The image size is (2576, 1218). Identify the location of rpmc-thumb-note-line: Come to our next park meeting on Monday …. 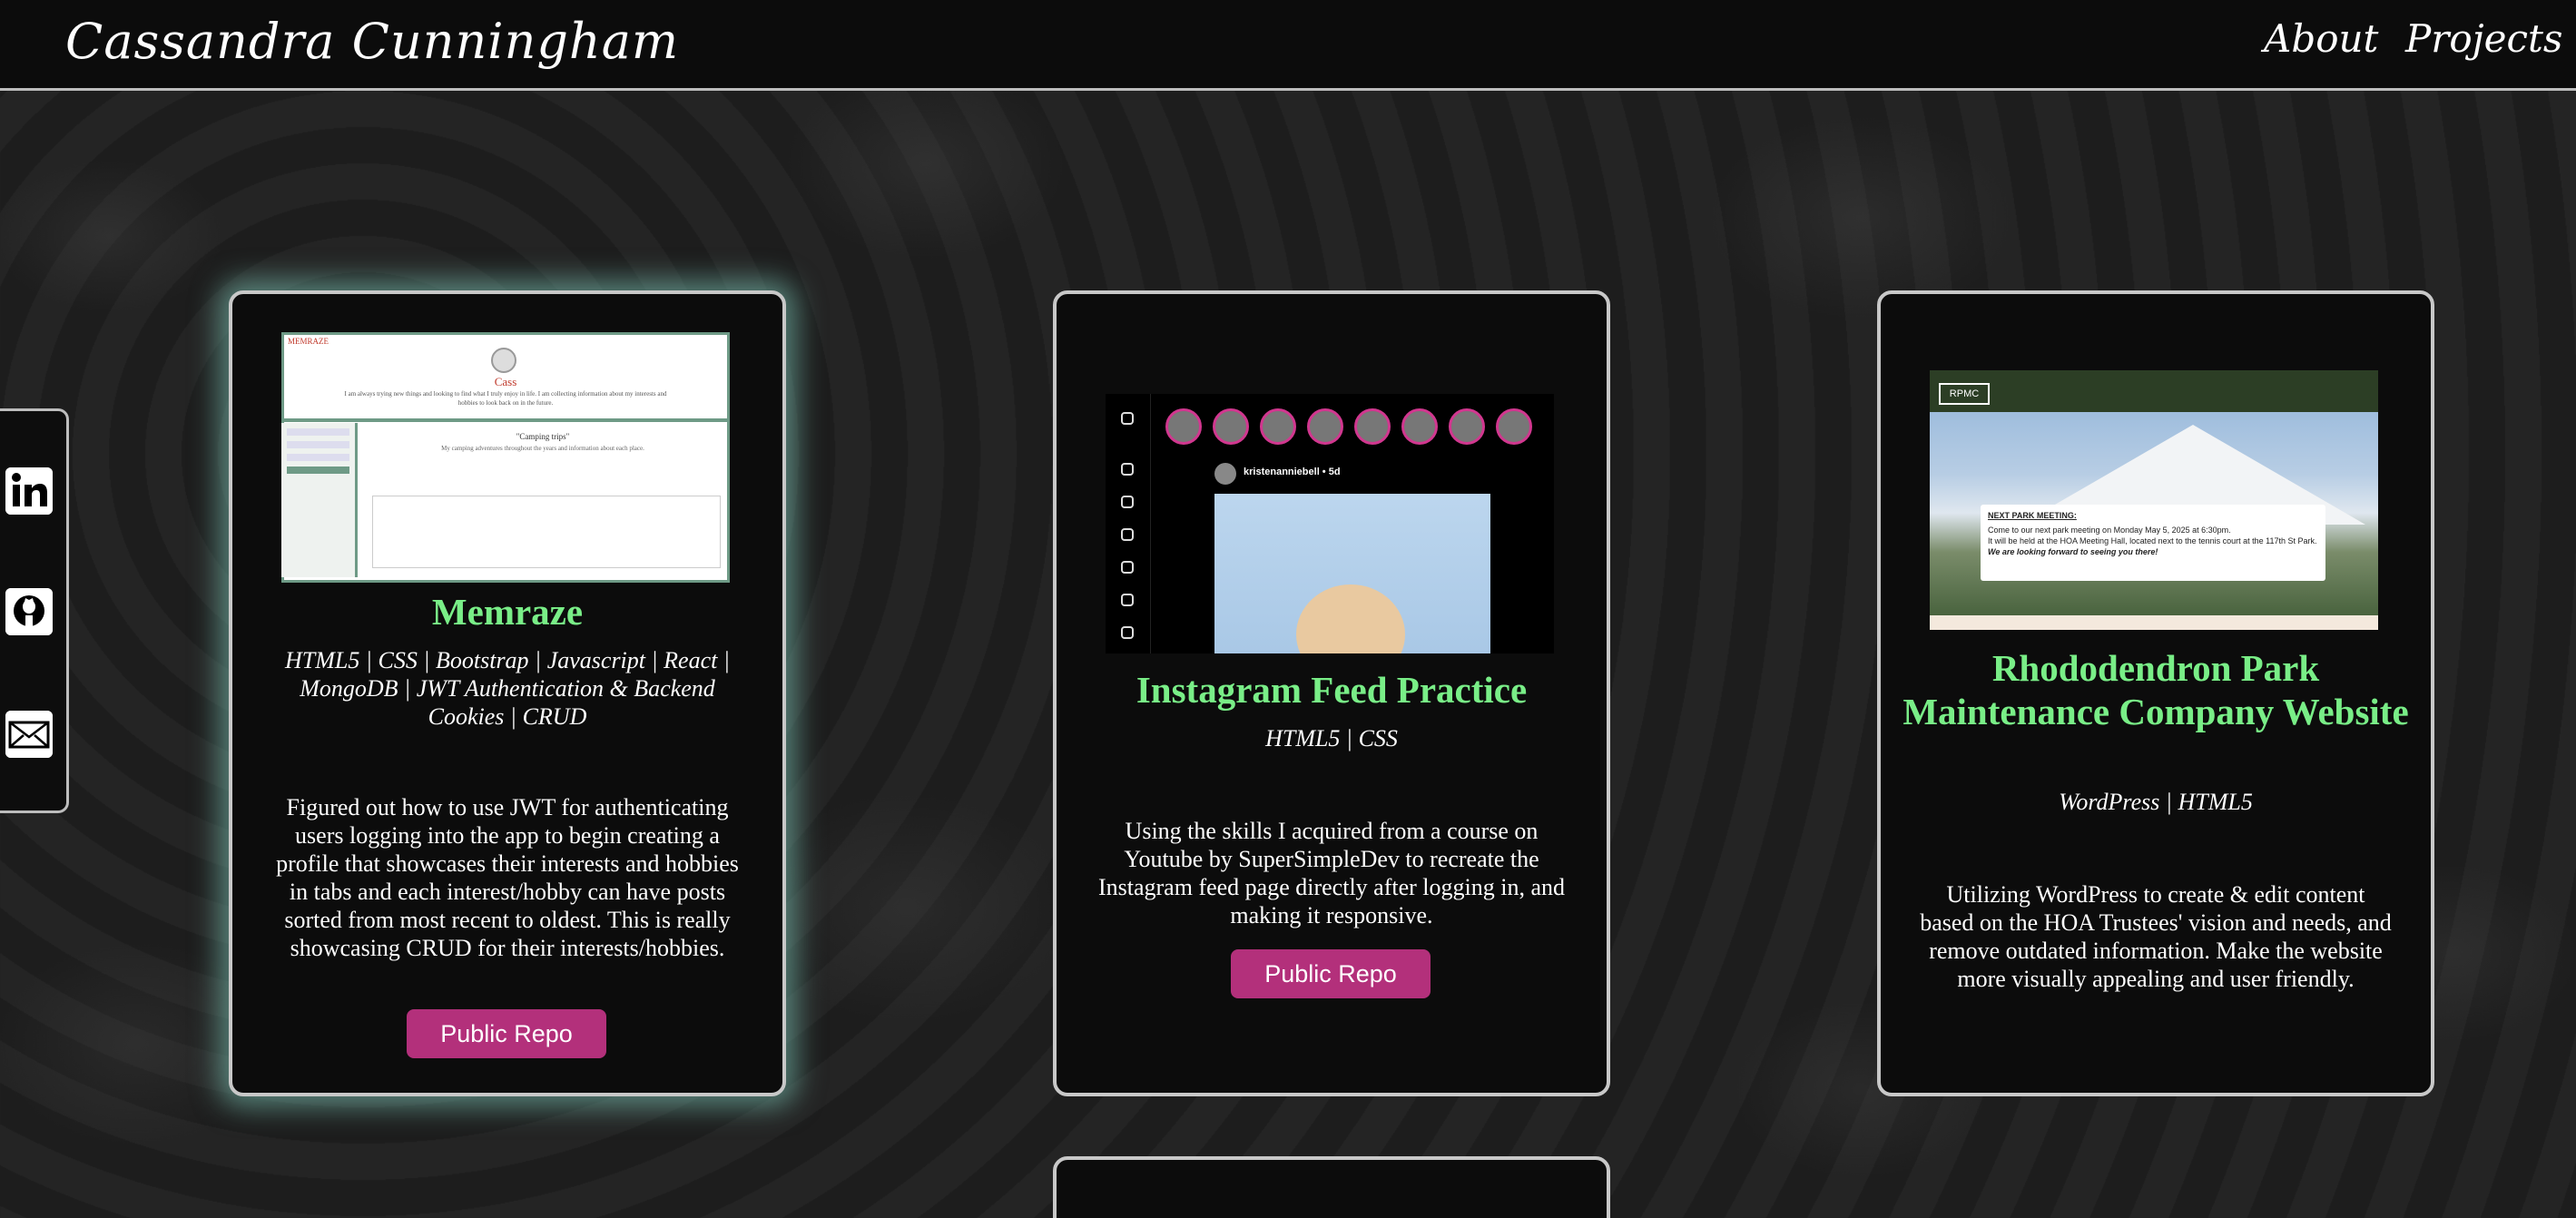
(2109, 530).